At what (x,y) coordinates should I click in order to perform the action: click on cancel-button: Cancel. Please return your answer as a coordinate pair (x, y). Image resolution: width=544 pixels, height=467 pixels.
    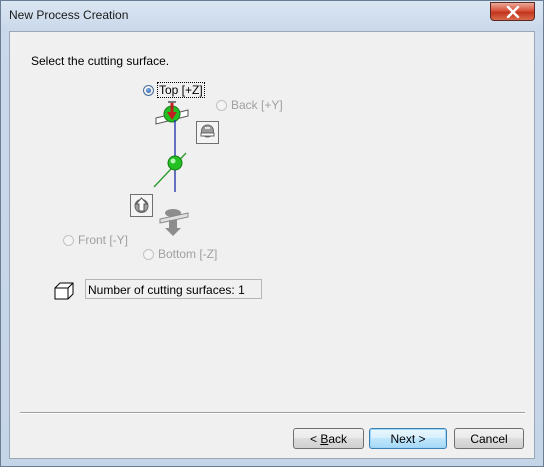
    Looking at the image, I should click on (489, 438).